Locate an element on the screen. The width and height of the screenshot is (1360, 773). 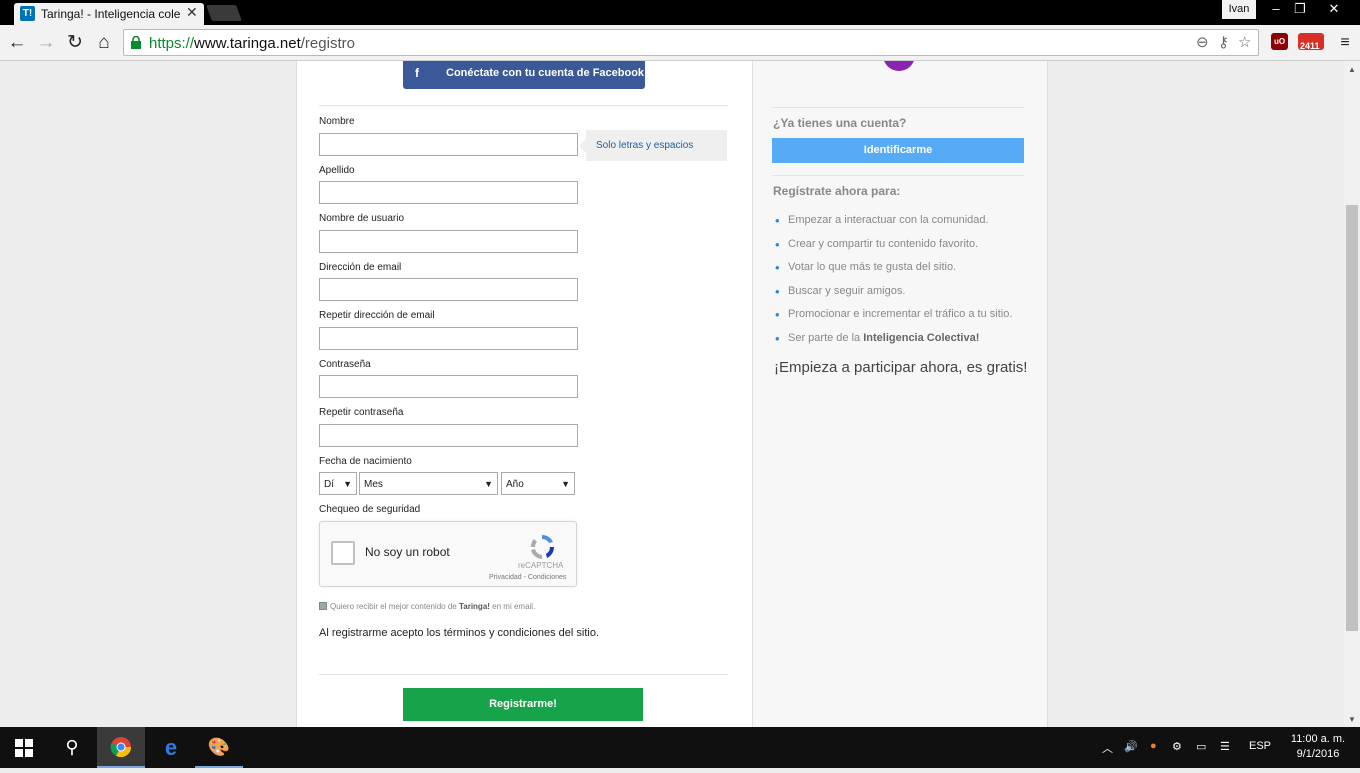
facebook-connect-button: f Conéctate con tu cuenta de Facebook is located at coordinates (524, 75).